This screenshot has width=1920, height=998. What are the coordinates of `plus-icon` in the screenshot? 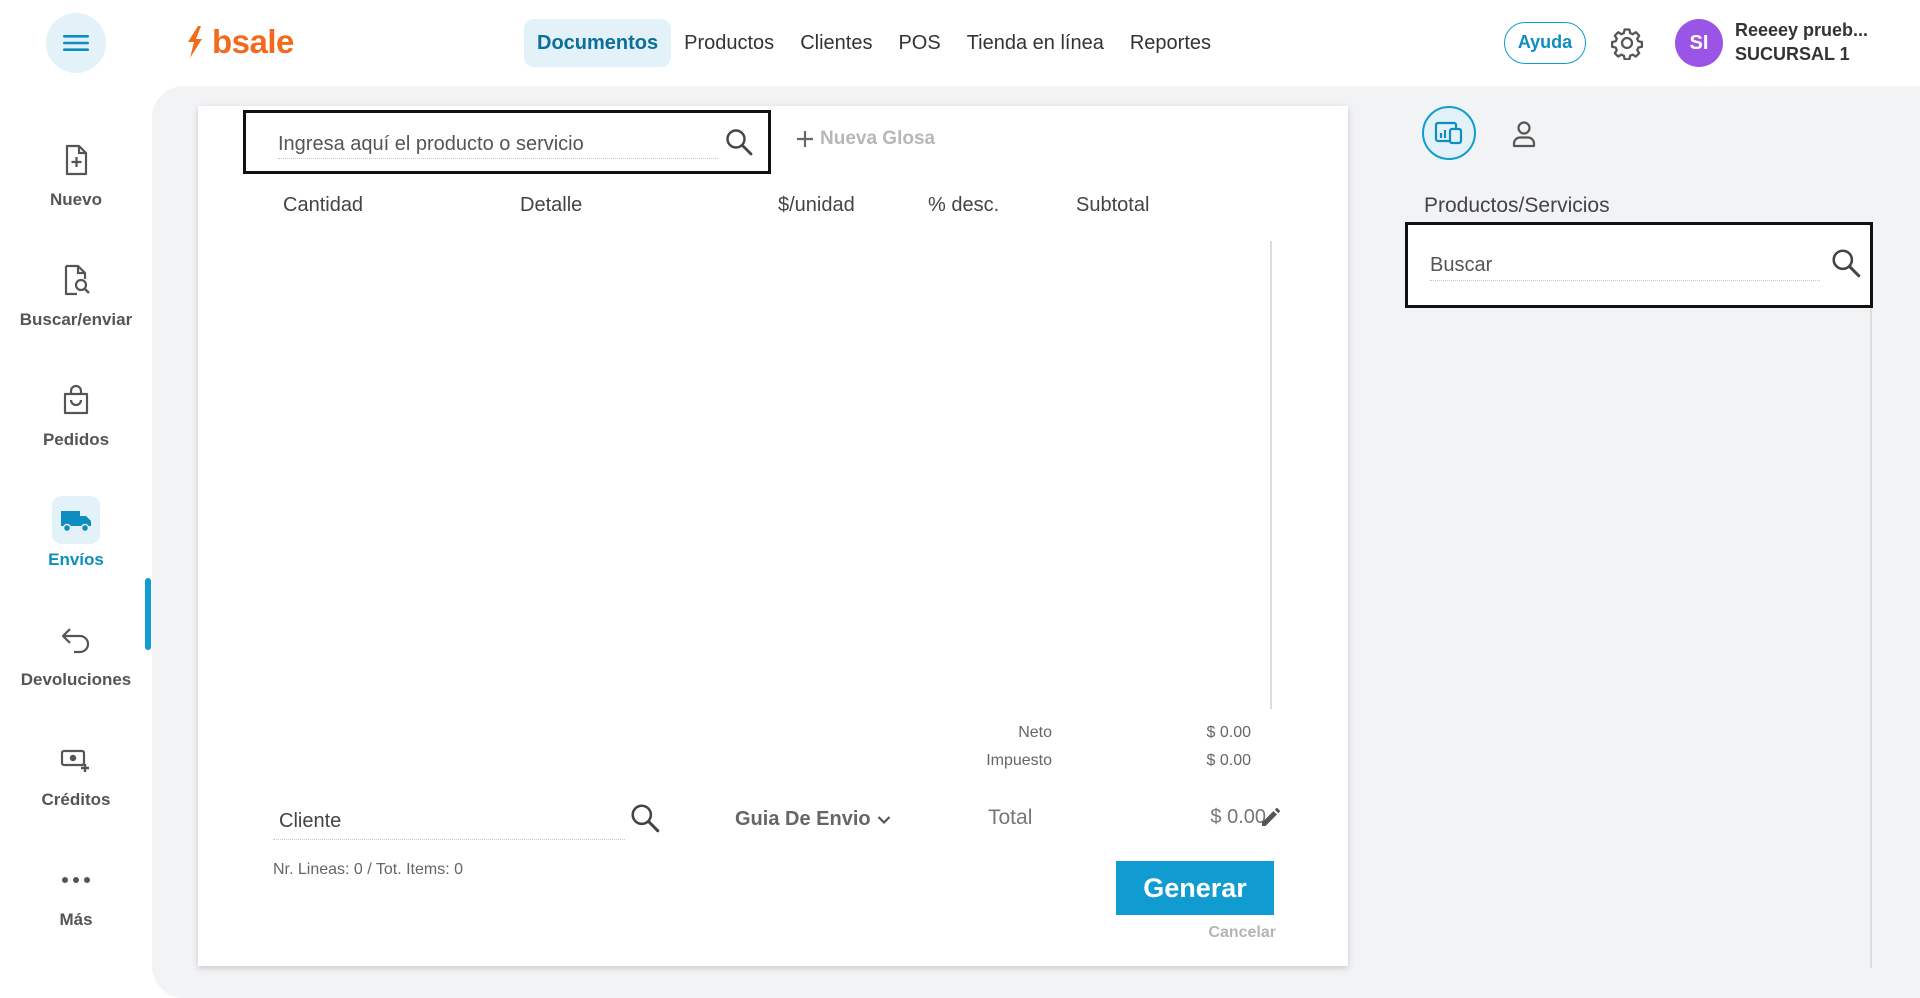 It's located at (805, 139).